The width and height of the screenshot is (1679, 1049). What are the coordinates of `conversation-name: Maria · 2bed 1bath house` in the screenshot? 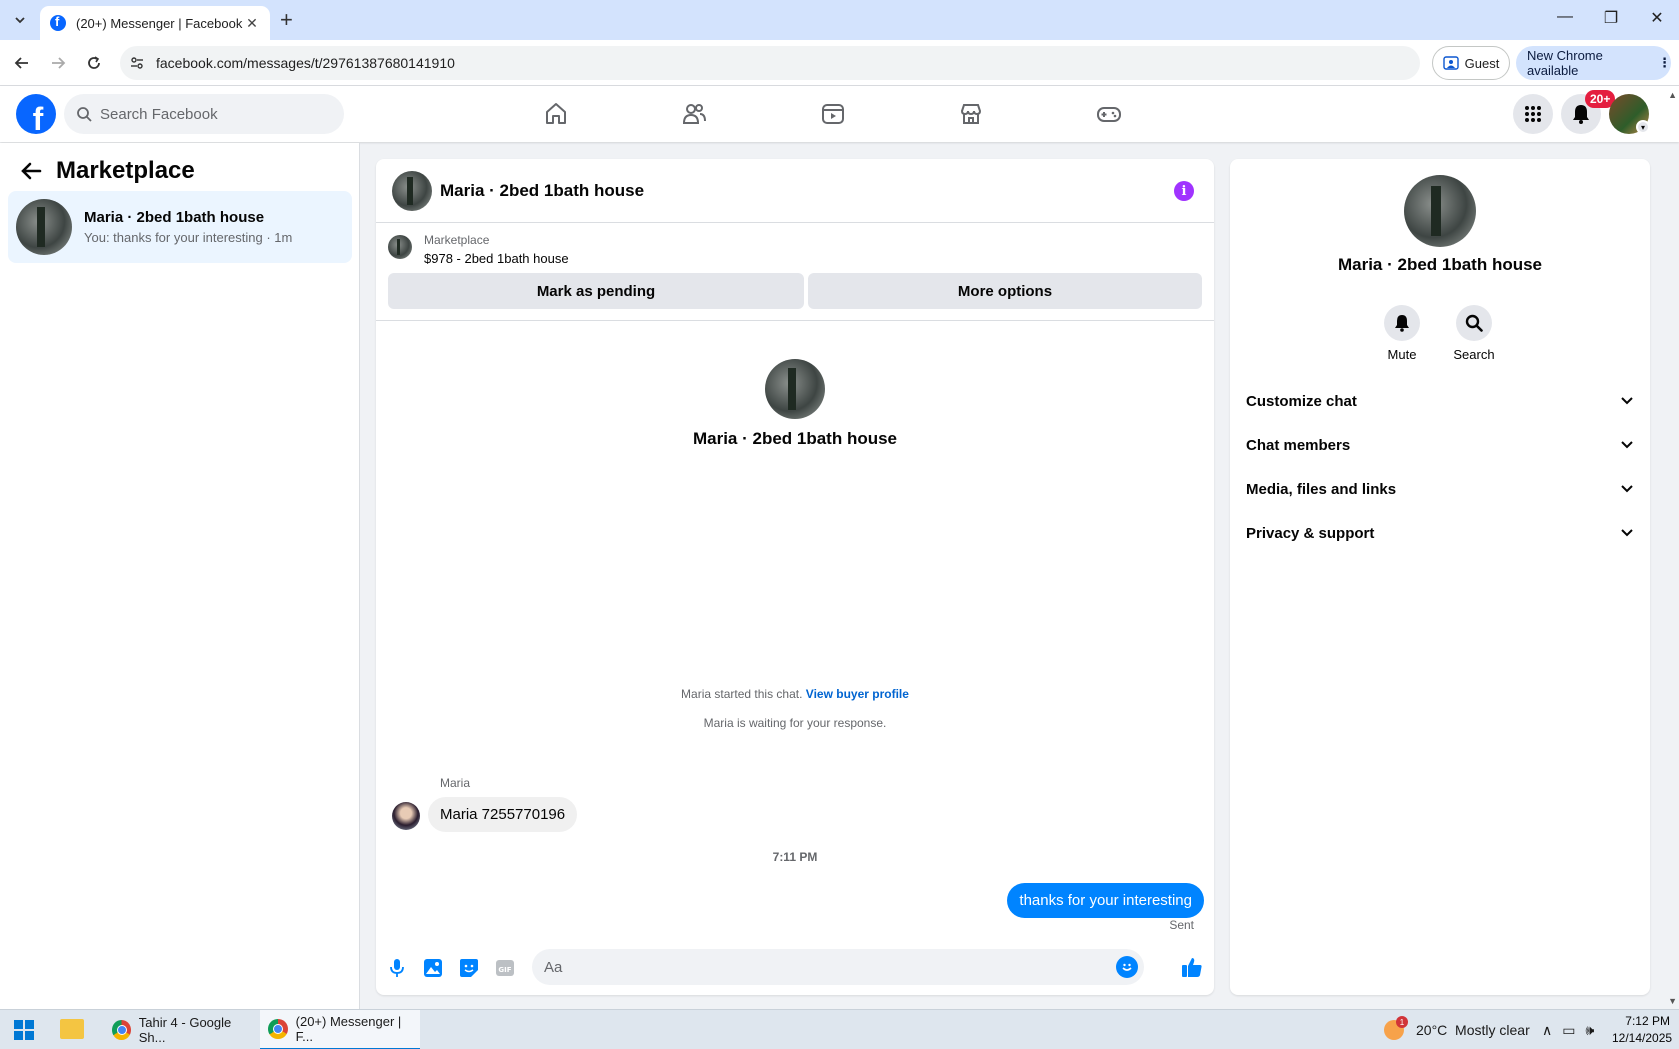 It's located at (174, 217).